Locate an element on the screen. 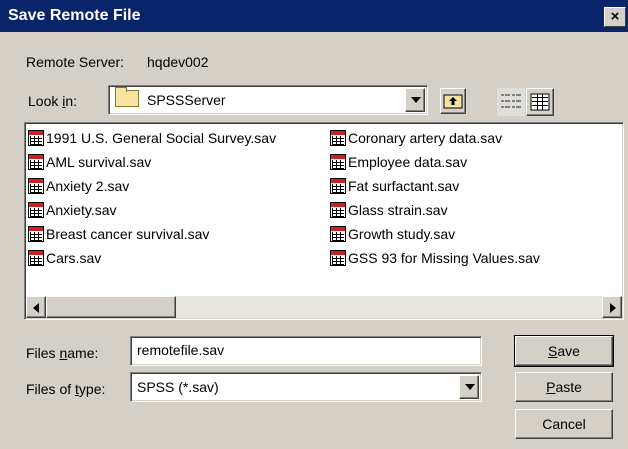  arrow-right-icon is located at coordinates (613, 308).